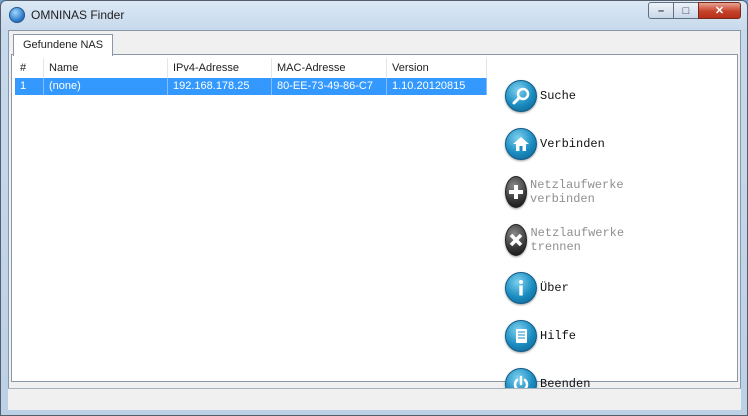  I want to click on close-x-icon, so click(516, 240).